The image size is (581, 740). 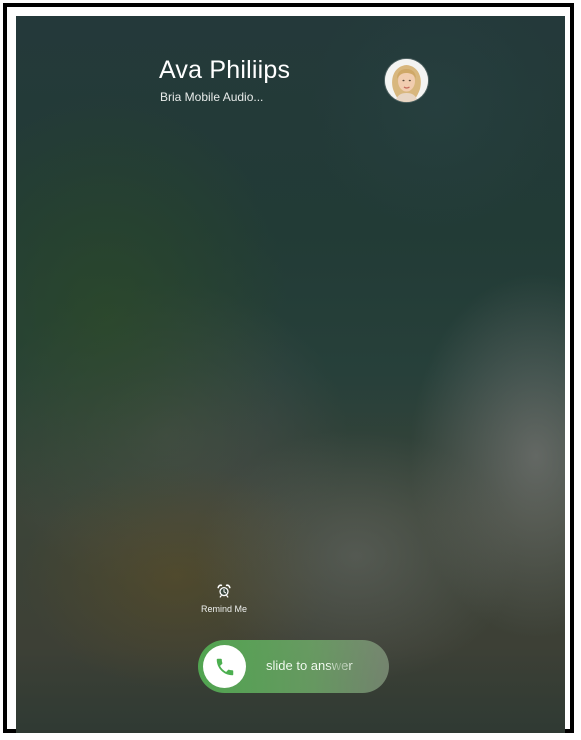 I want to click on phone-icon, so click(x=224, y=666).